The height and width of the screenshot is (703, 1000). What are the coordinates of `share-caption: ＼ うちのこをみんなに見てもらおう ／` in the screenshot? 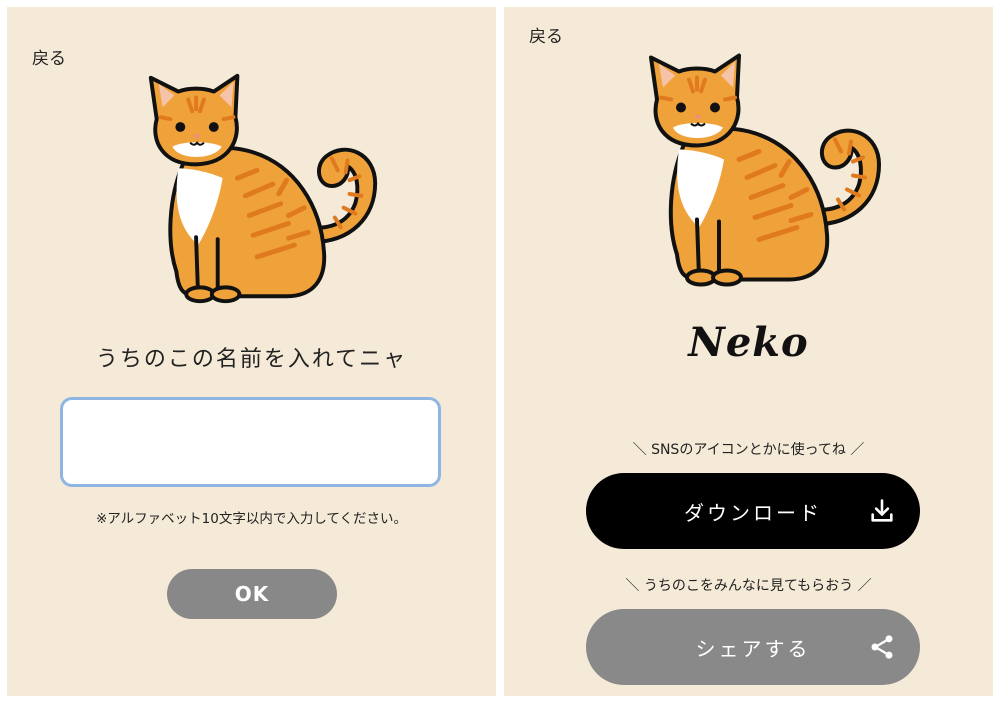 It's located at (748, 586).